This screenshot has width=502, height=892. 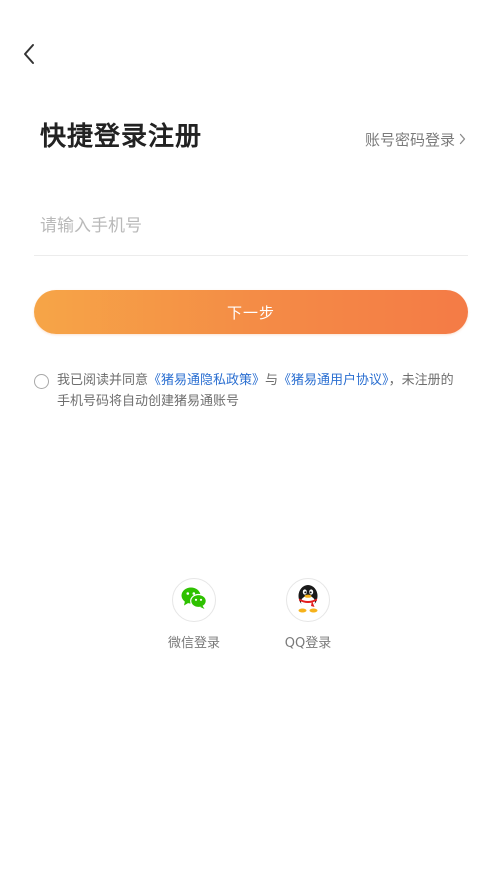 I want to click on password-login-label: 账号密码登录, so click(x=409, y=140).